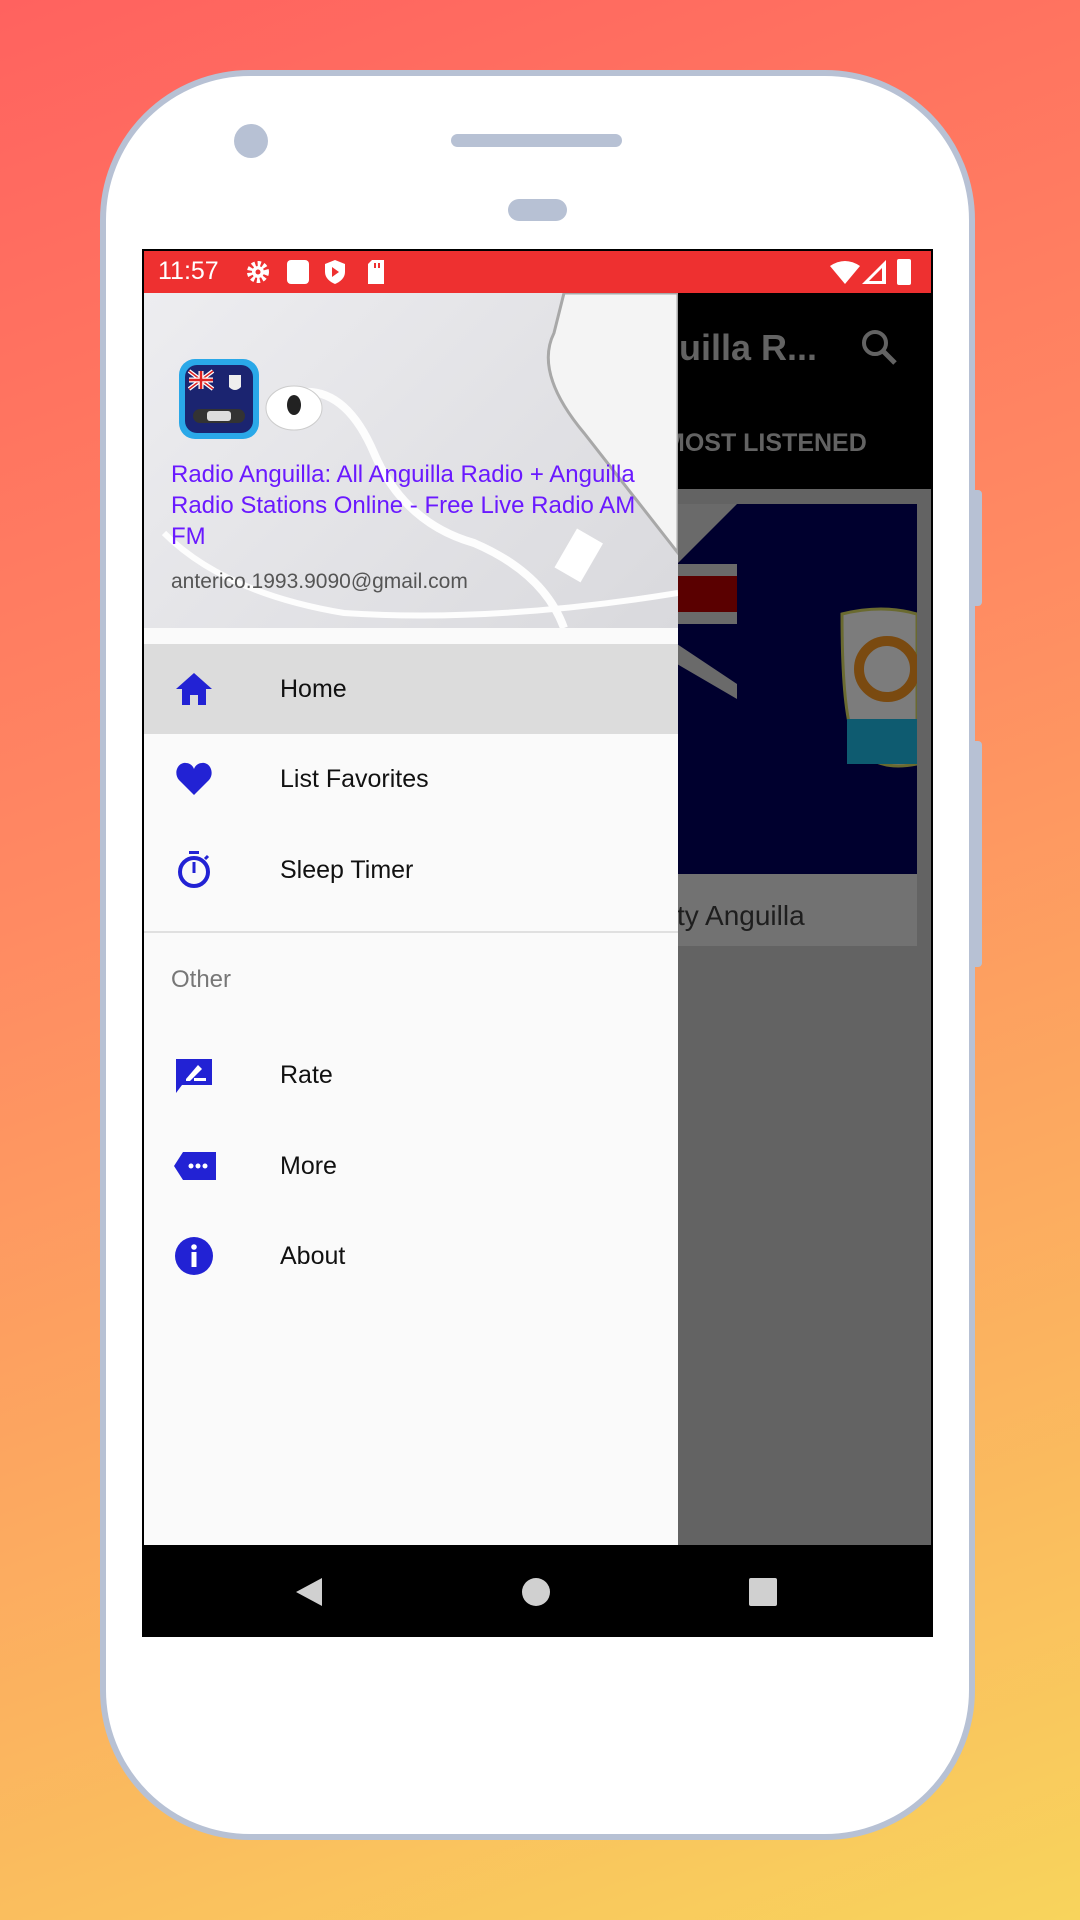 The width and height of the screenshot is (1080, 1920). Describe the element at coordinates (763, 1592) in the screenshot. I see `recents-icon` at that location.